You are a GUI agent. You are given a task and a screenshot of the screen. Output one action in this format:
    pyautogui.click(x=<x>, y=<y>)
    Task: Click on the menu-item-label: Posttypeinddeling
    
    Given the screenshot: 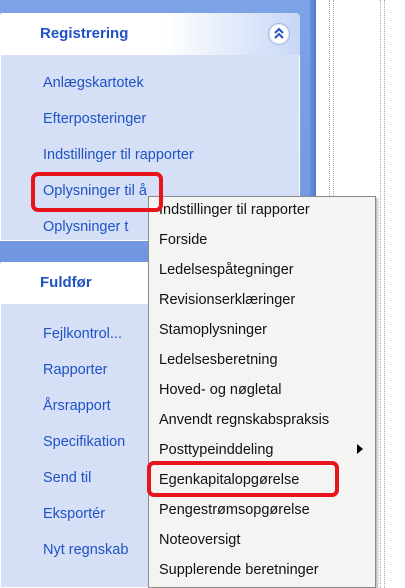 What is the action you would take?
    pyautogui.click(x=216, y=450)
    